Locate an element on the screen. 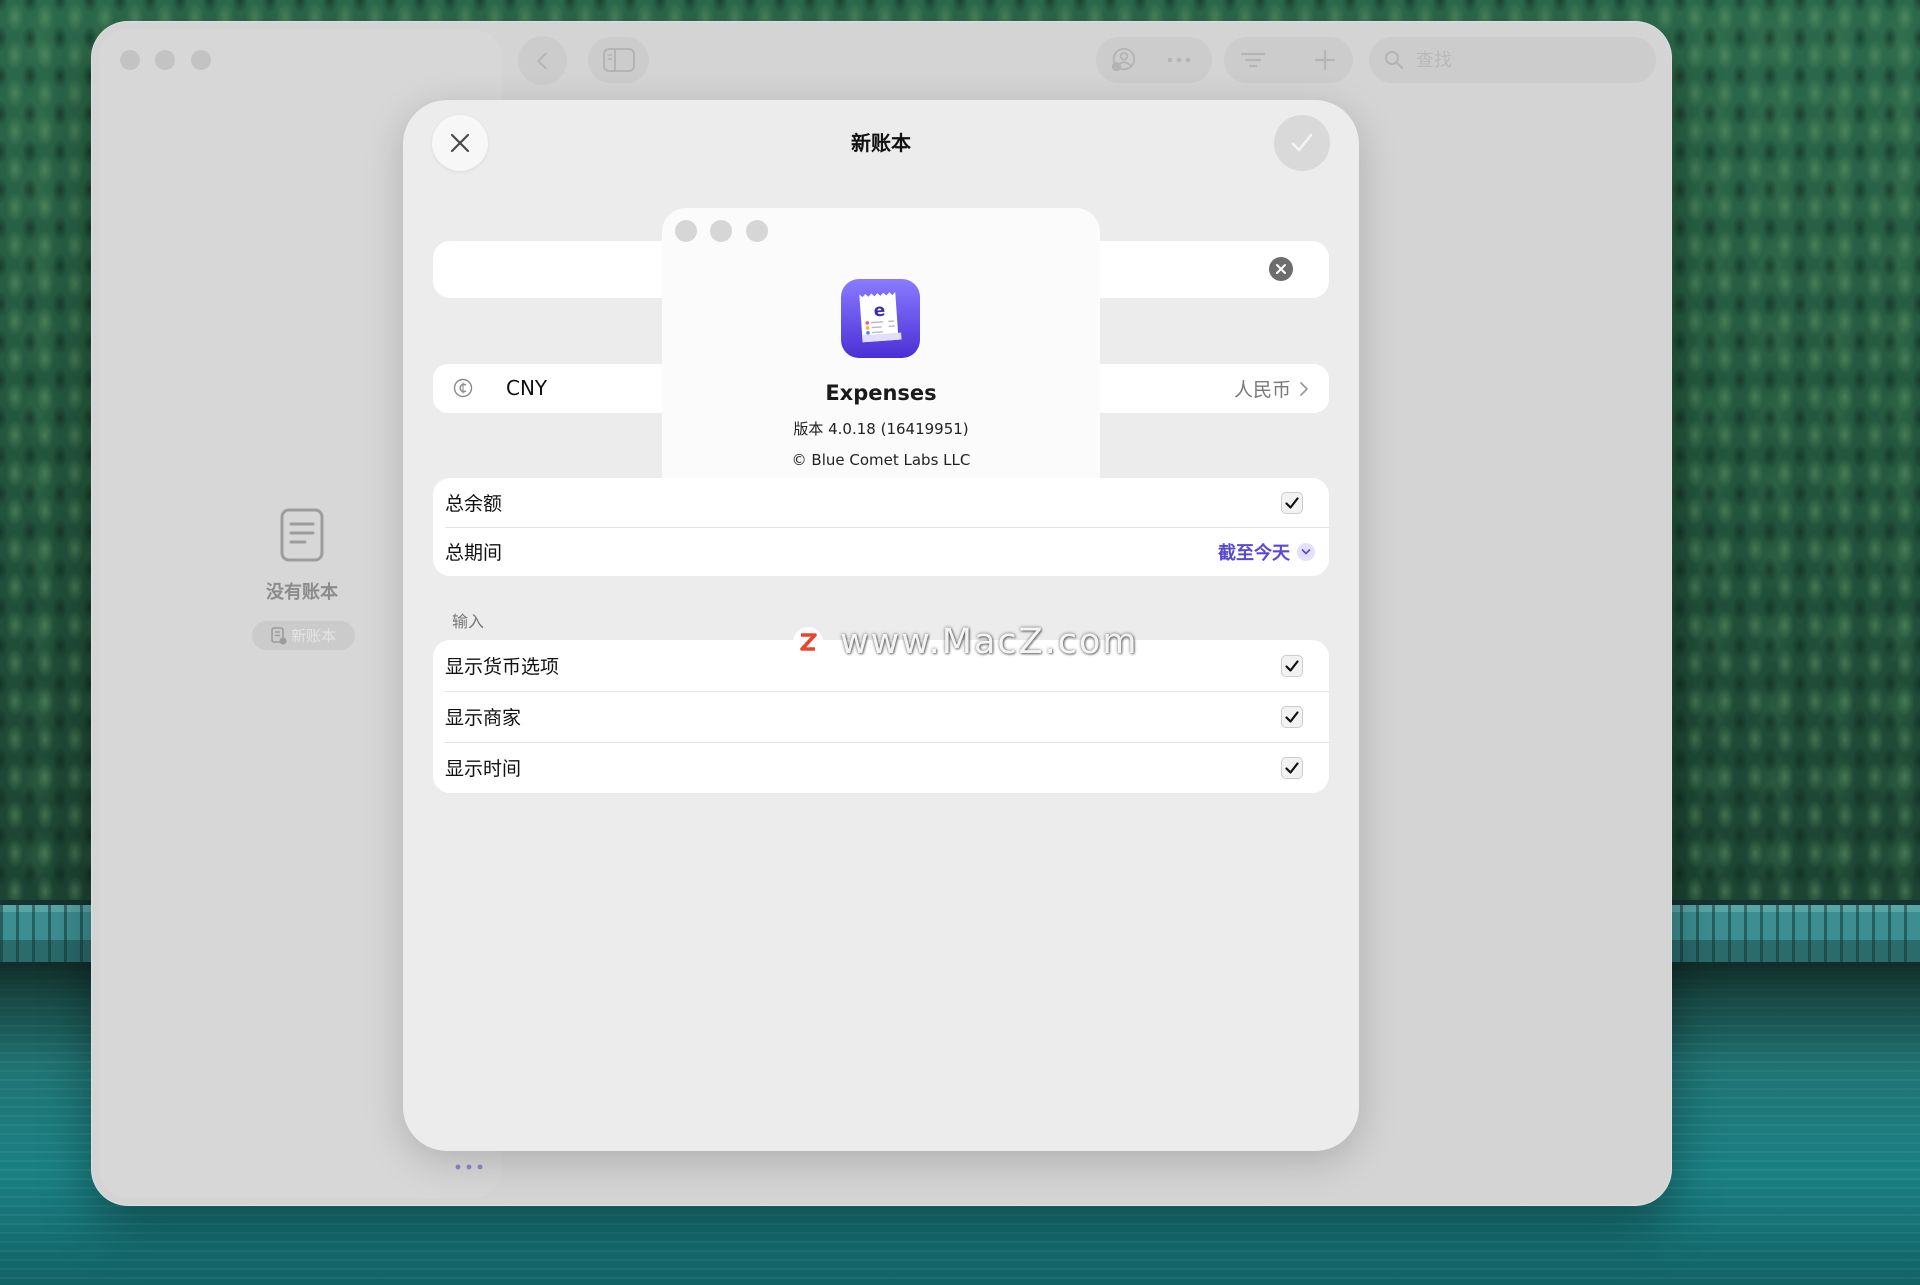 The height and width of the screenshot is (1285, 1920). minimize-window-button is located at coordinates (165, 60).